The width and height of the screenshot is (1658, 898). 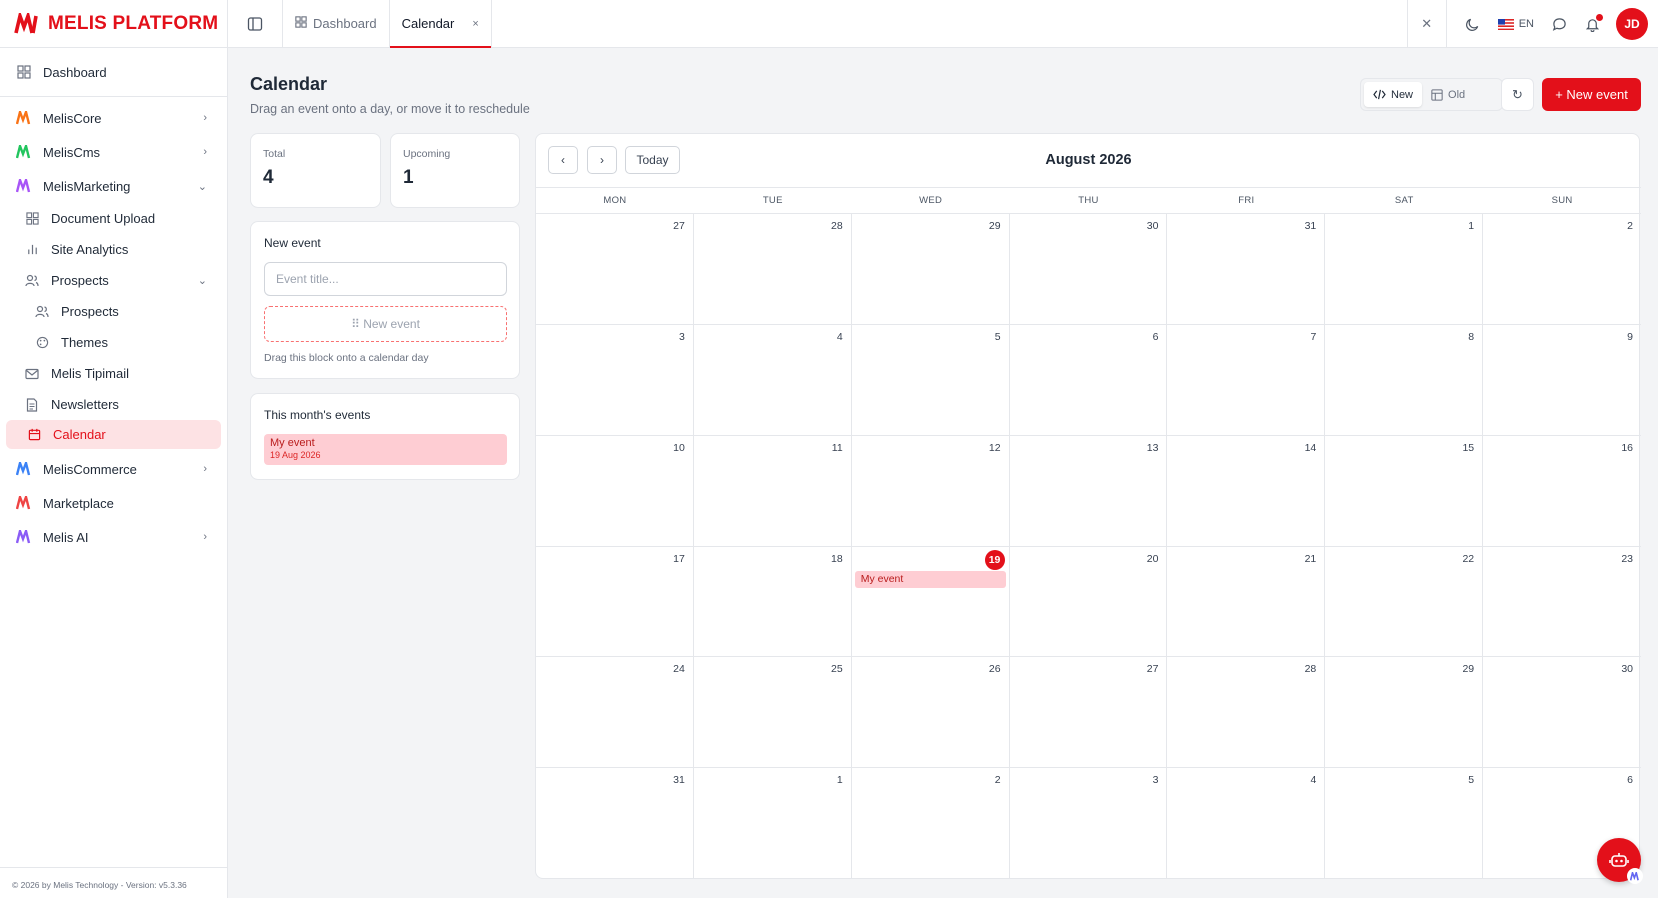 What do you see at coordinates (930, 491) in the screenshot?
I see `calendar-day-cell: 12` at bounding box center [930, 491].